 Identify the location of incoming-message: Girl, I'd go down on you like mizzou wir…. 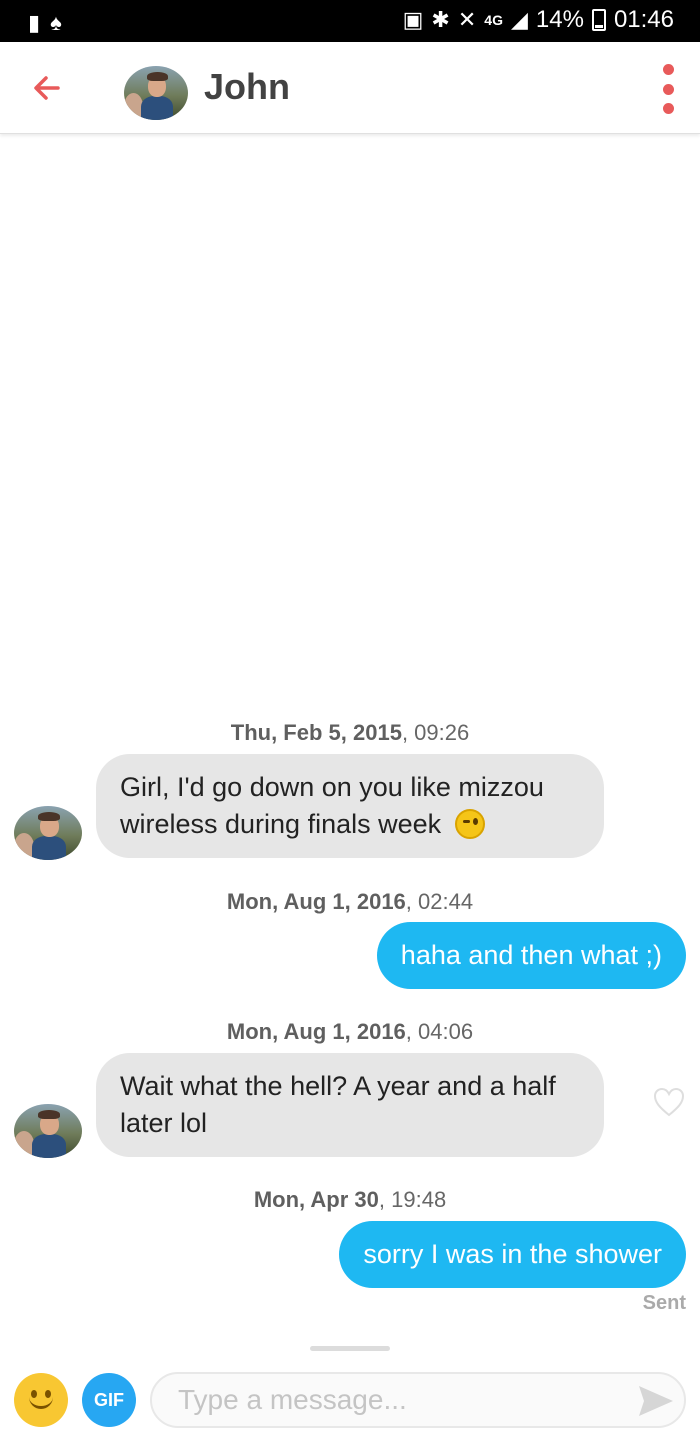
(350, 806).